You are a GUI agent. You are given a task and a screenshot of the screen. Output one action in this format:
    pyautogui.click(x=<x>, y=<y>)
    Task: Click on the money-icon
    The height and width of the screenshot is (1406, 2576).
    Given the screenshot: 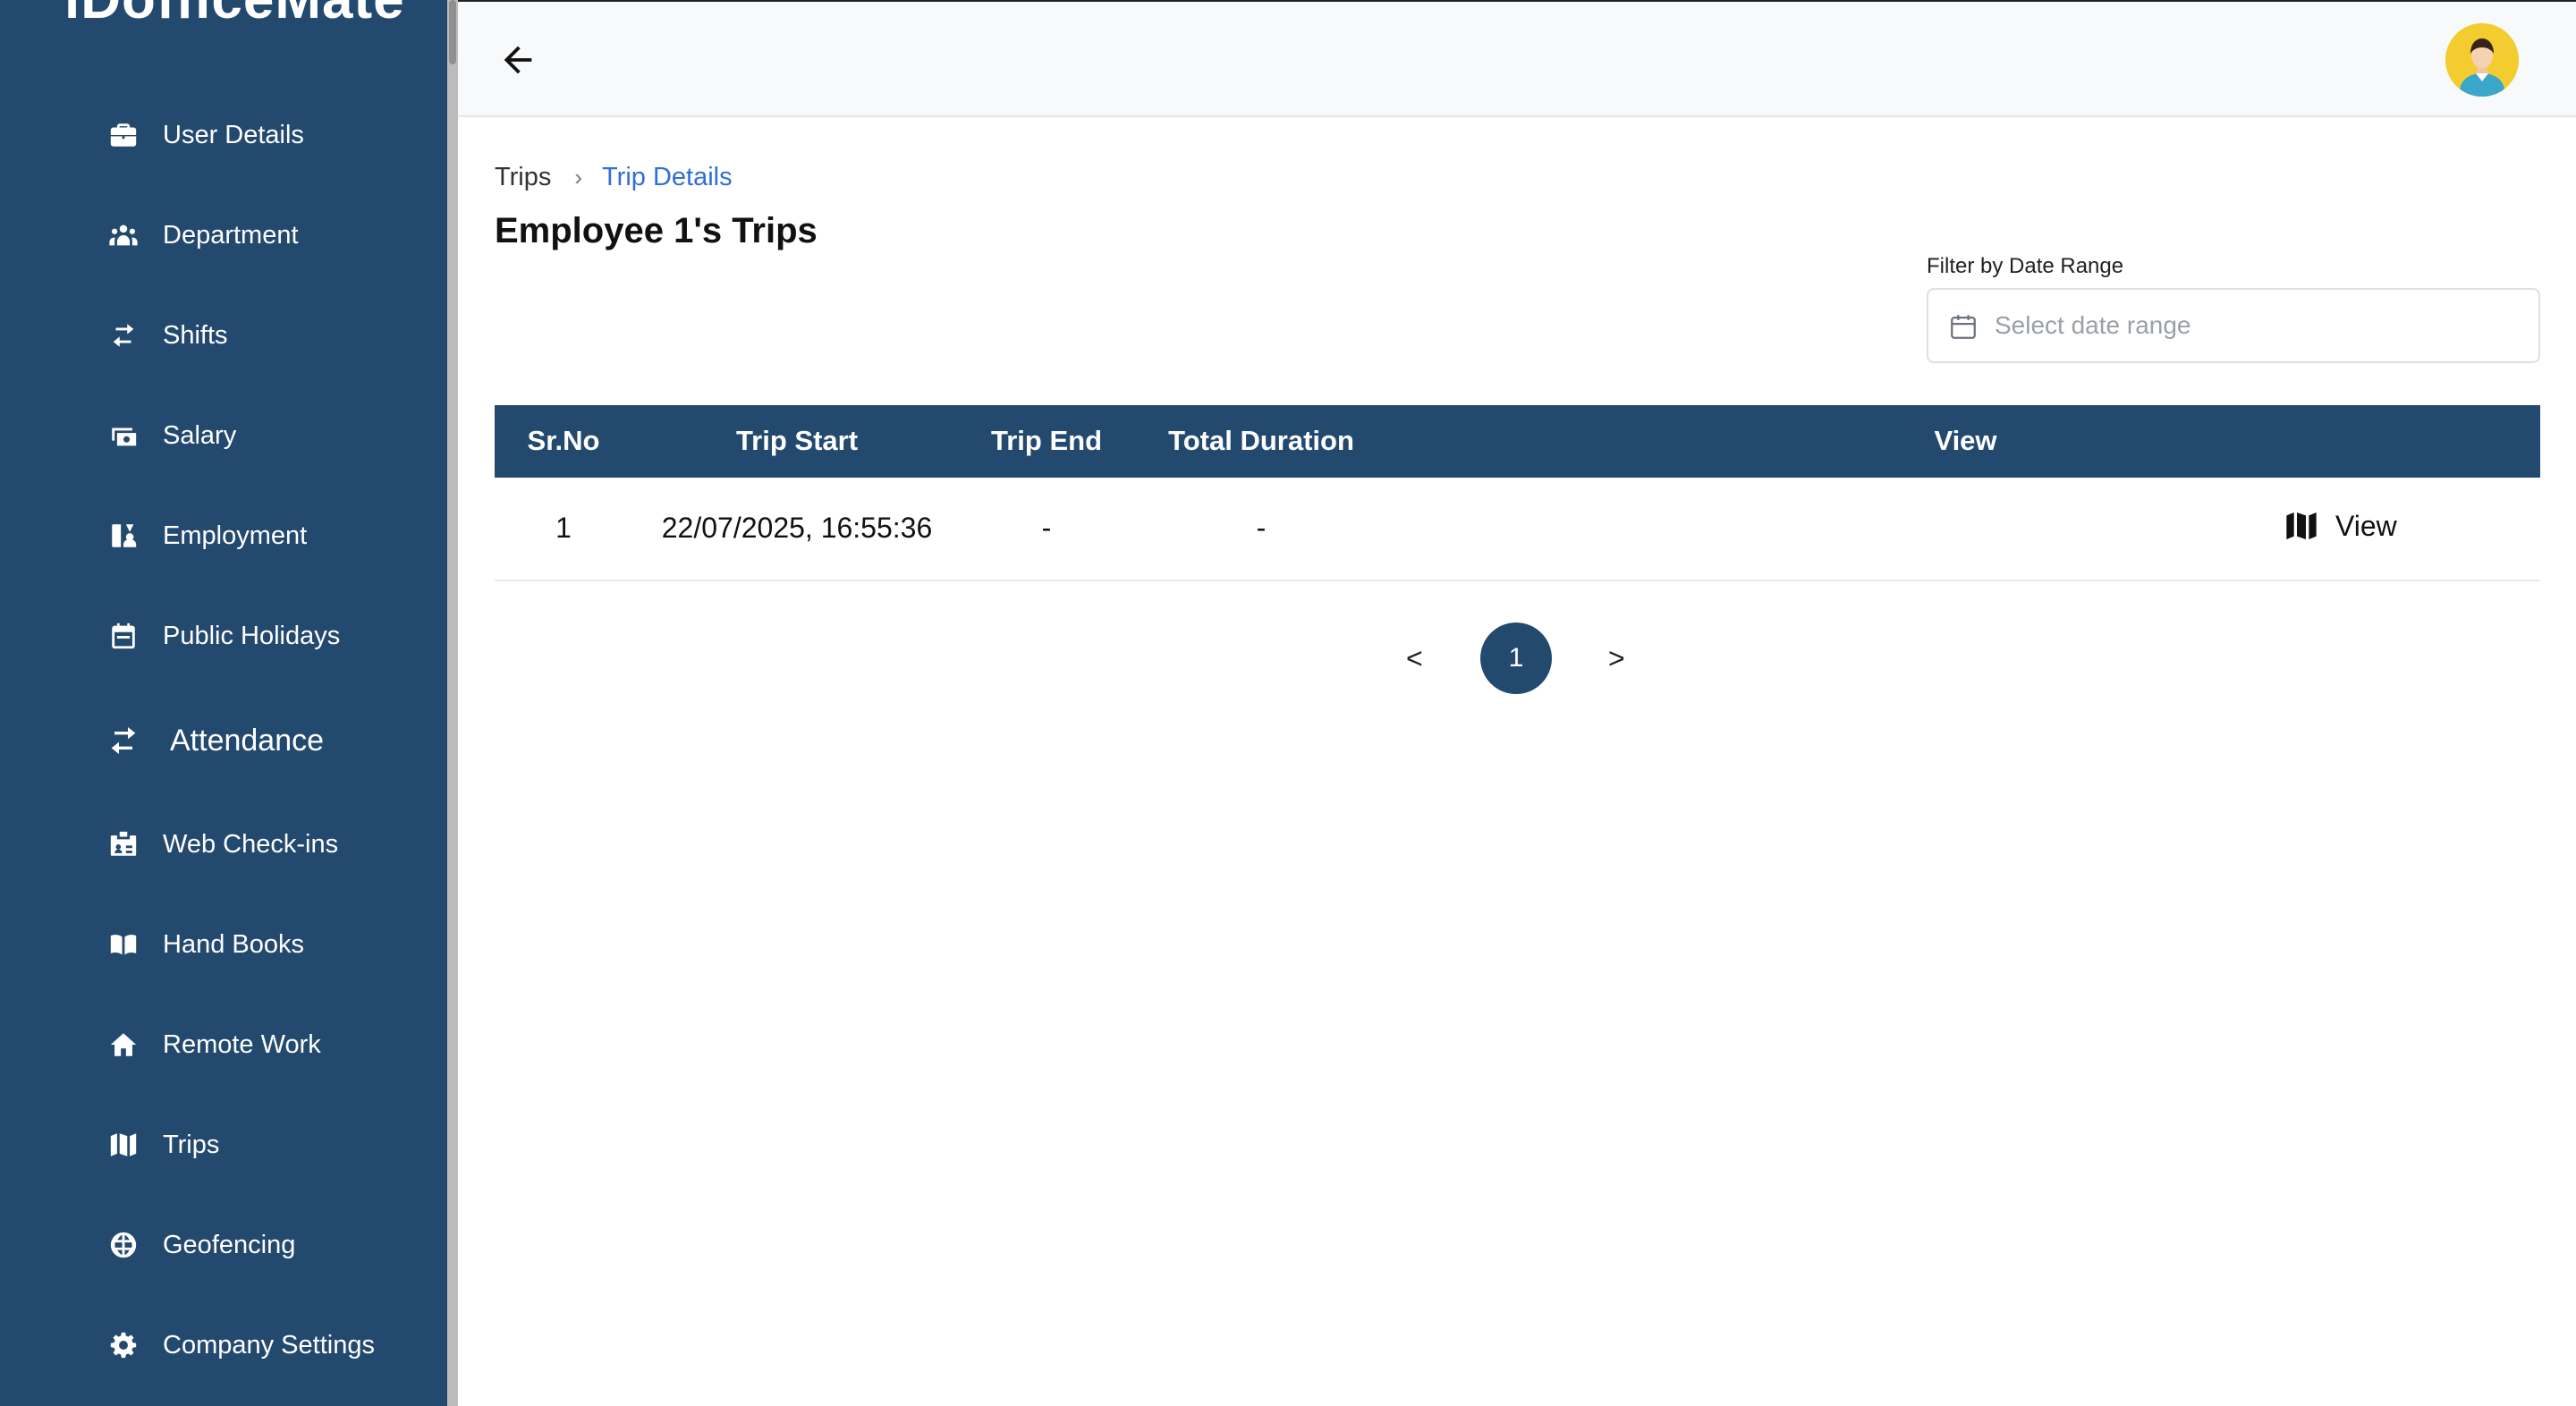 What is the action you would take?
    pyautogui.click(x=123, y=436)
    